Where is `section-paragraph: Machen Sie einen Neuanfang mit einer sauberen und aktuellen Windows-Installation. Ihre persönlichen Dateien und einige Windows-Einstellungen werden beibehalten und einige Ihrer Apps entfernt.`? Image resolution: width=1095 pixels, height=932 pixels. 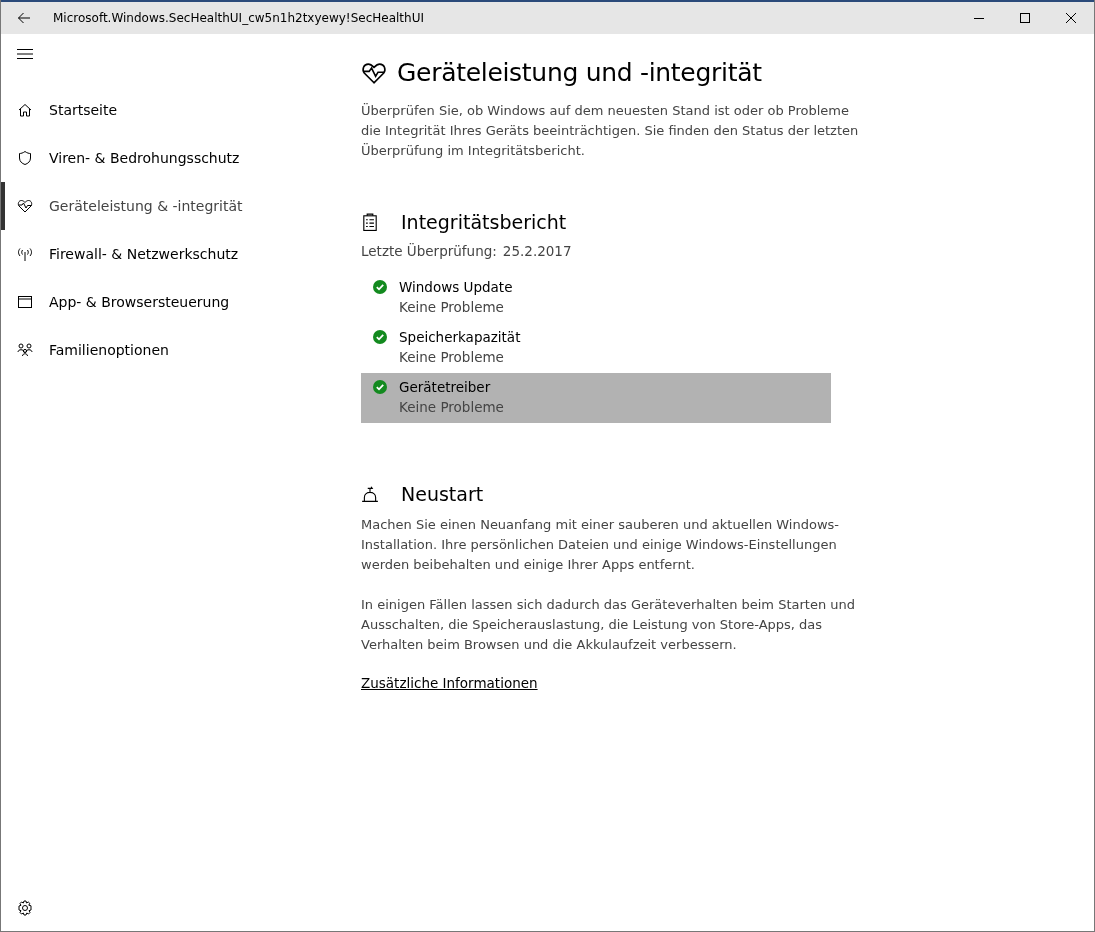 section-paragraph: Machen Sie einen Neuanfang mit einer sauberen und aktuellen Windows-Installation. Ihre persönlichen Dateien und einige Windows-Einstellungen werden beibehalten und einige Ihrer Apps entfernt. is located at coordinates (600, 545).